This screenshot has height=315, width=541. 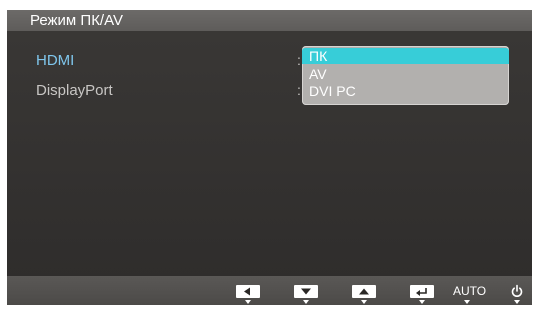 I want to click on left-arrow-icon, so click(x=247, y=291).